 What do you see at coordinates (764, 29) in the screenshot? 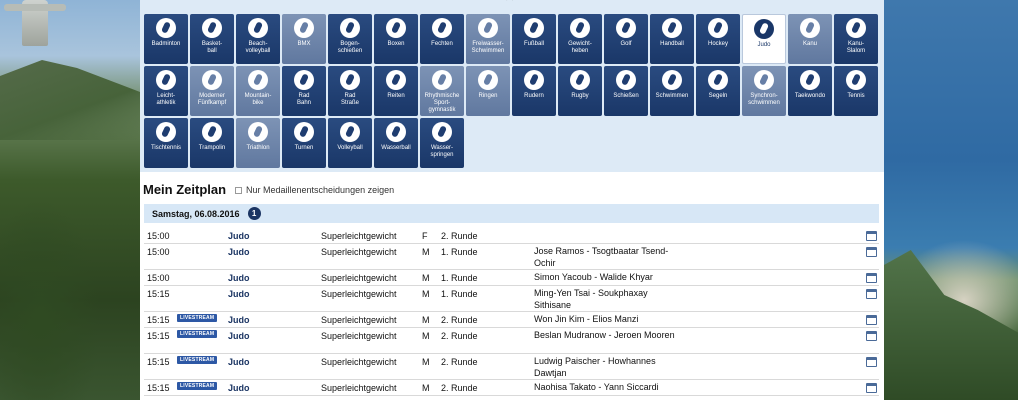
I see `judo-icon` at bounding box center [764, 29].